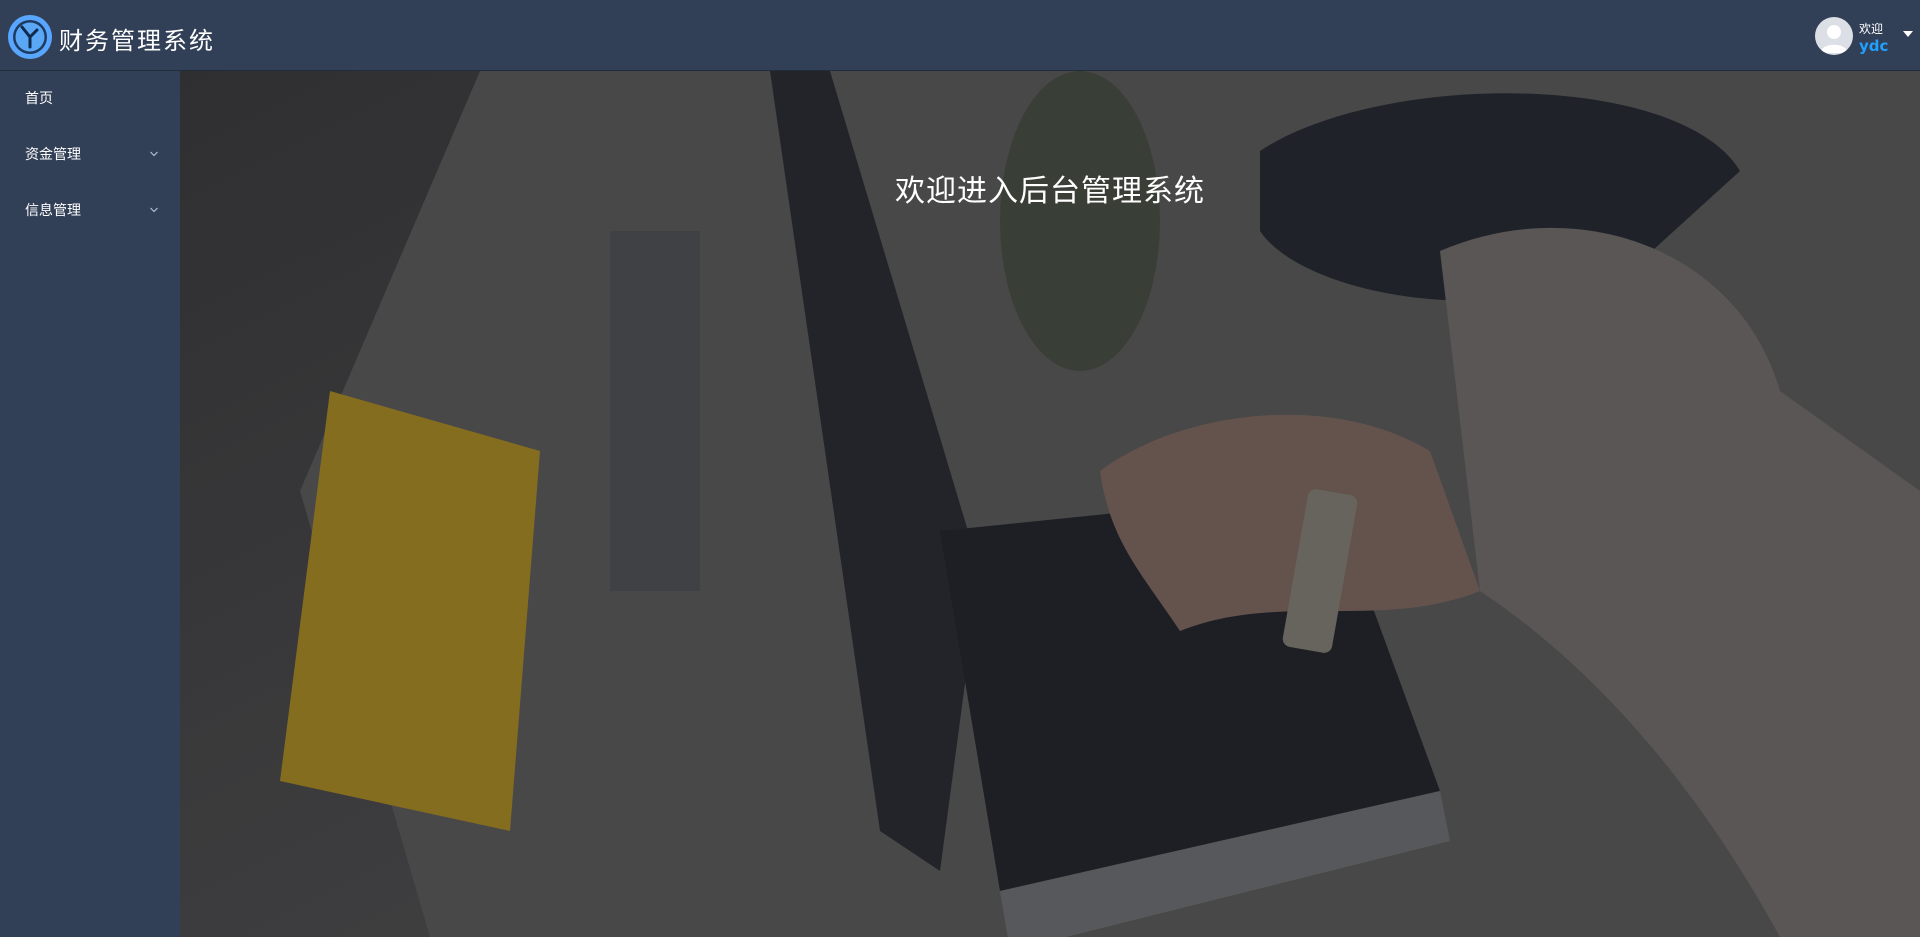 This screenshot has height=937, width=1920. I want to click on sidebar-item-funds: 资金管理, so click(90, 155).